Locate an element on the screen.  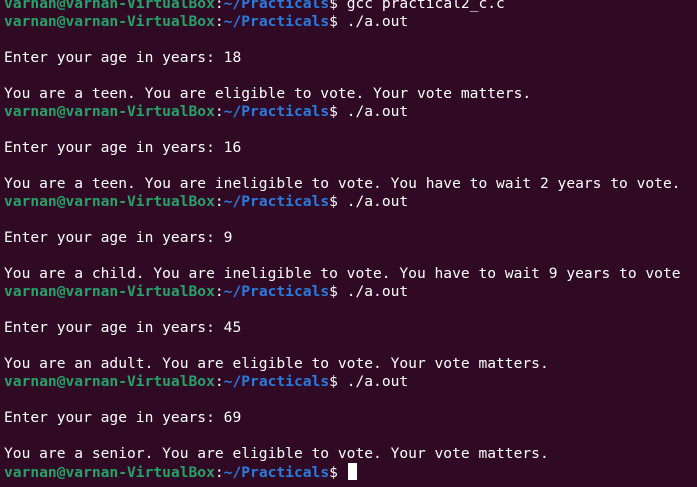
command-text is located at coordinates (342, 472).